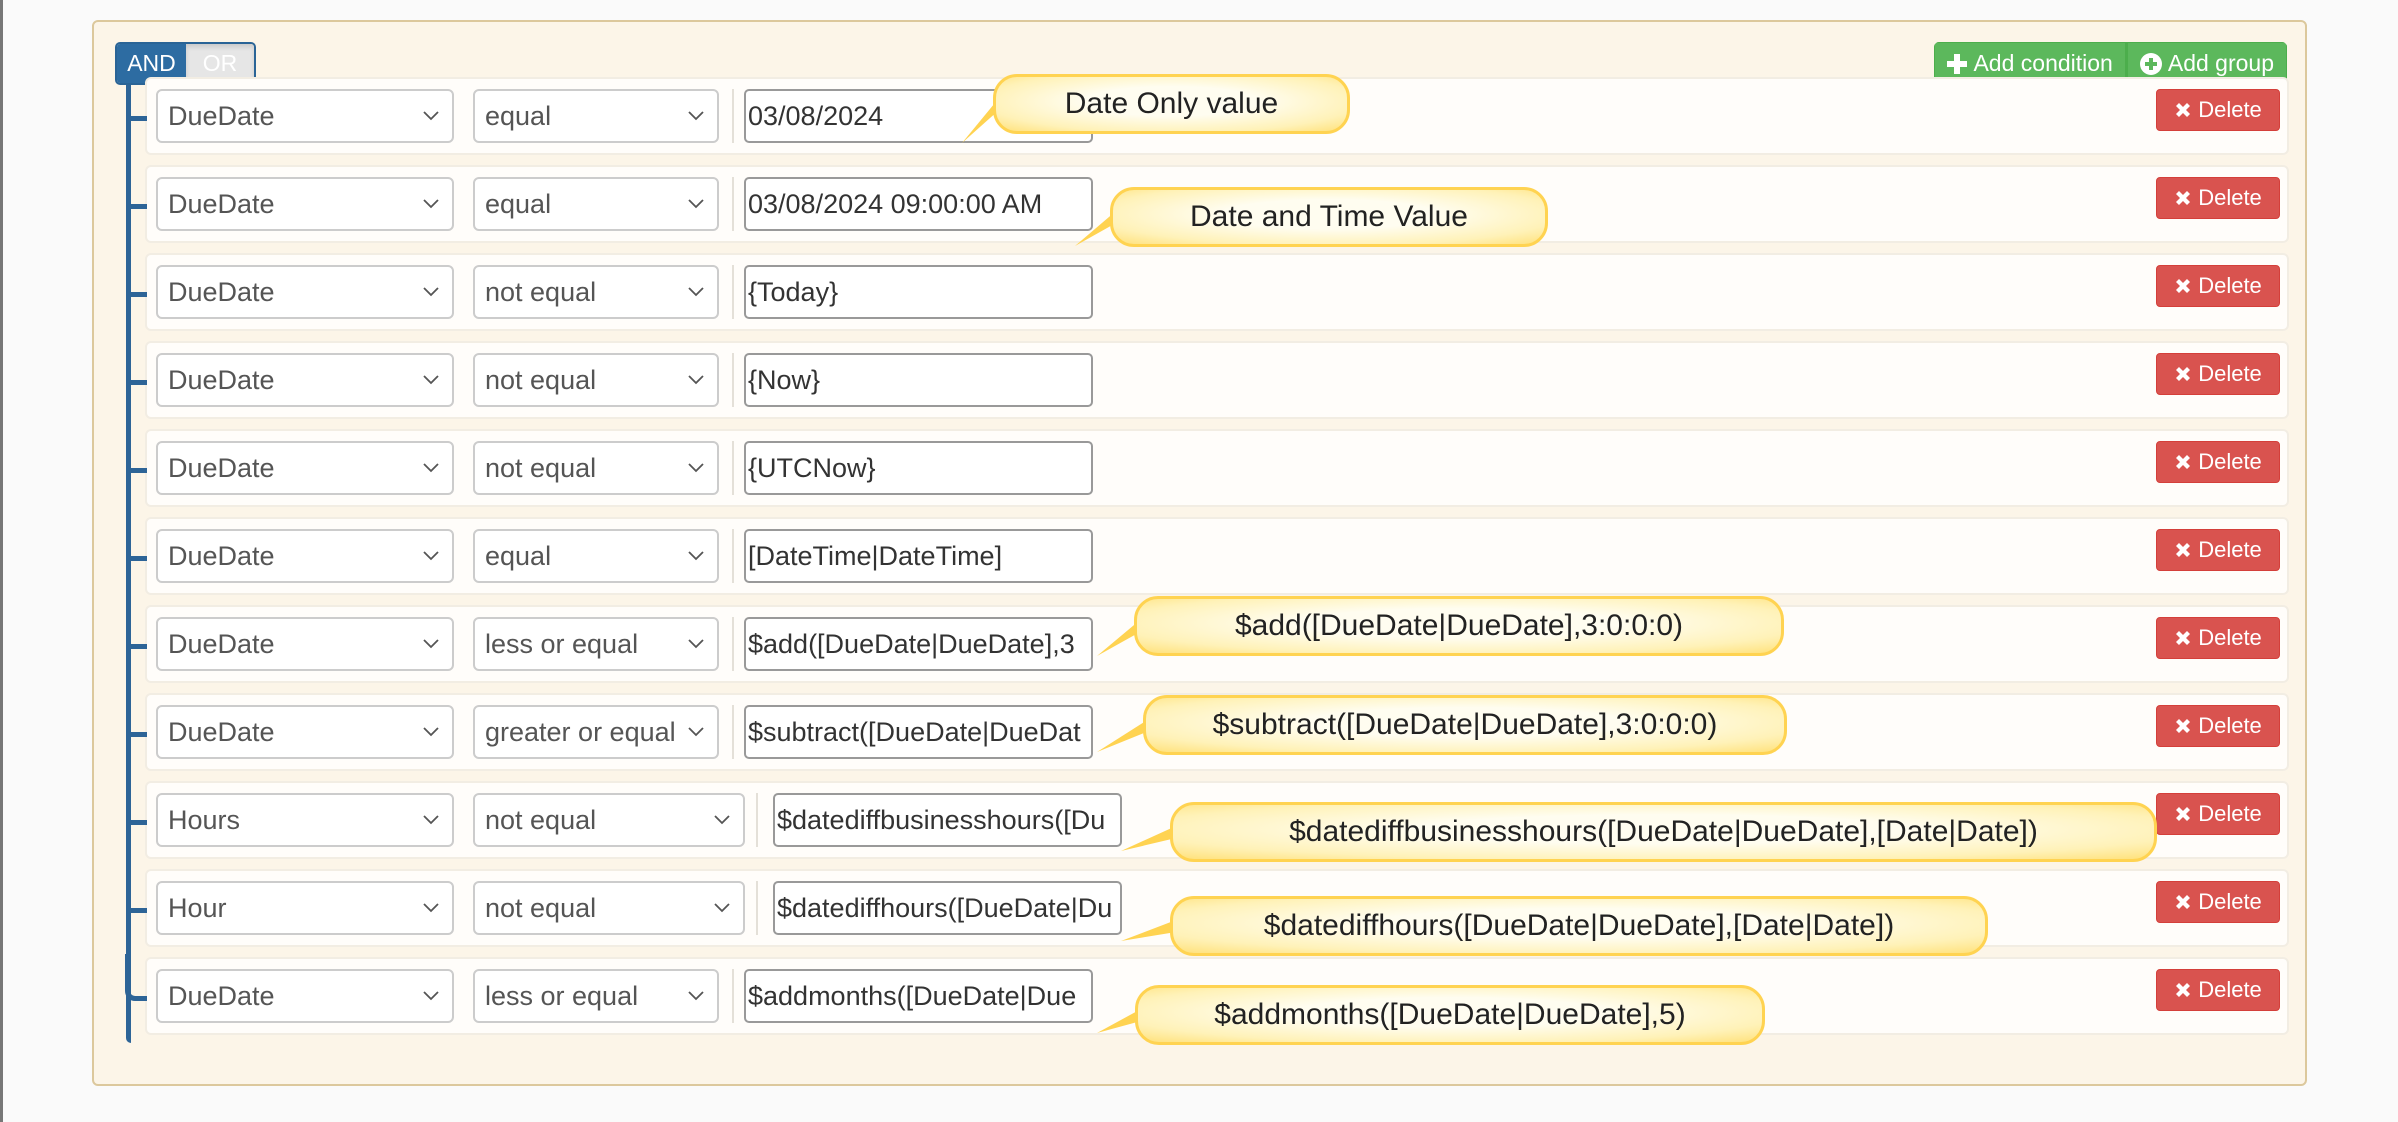 Image resolution: width=2398 pixels, height=1122 pixels. Describe the element at coordinates (918, 556) in the screenshot. I see `value-input: [DateTime|DateTime]` at that location.